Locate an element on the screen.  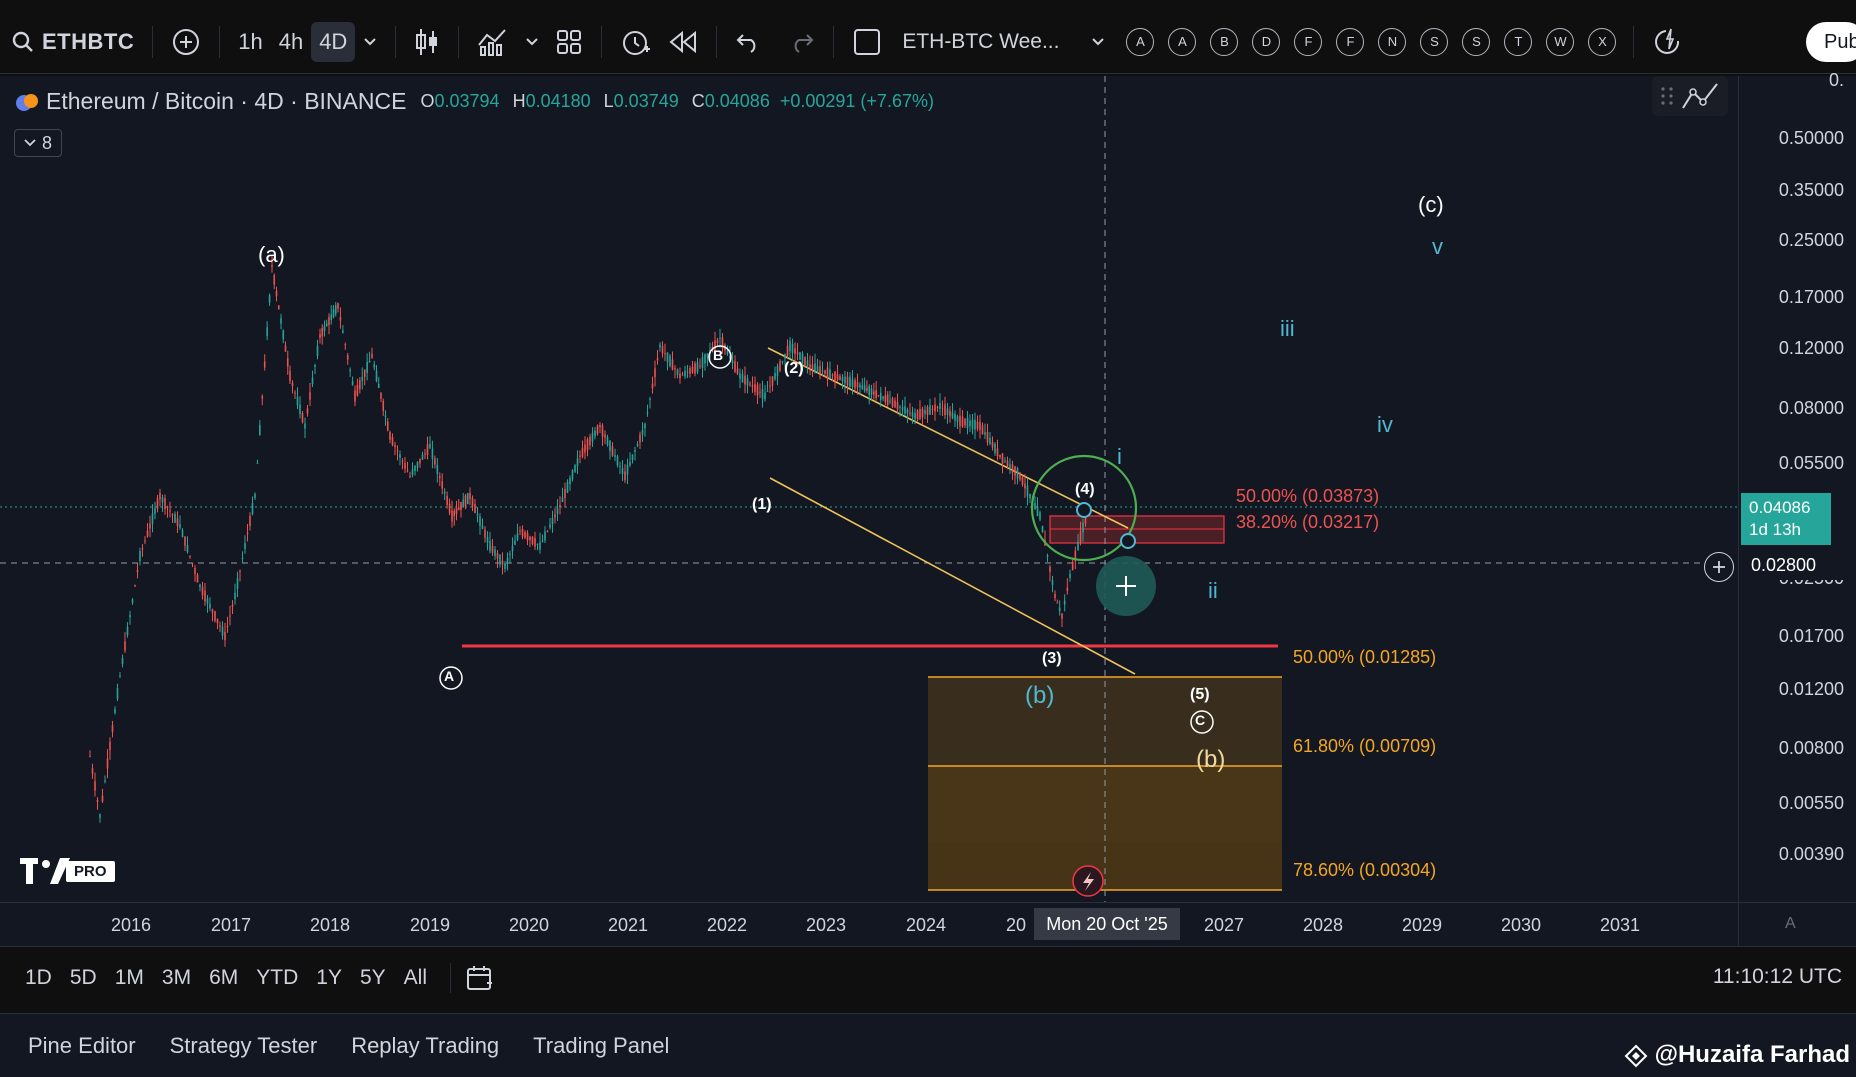
letter-button: B is located at coordinates (1224, 41).